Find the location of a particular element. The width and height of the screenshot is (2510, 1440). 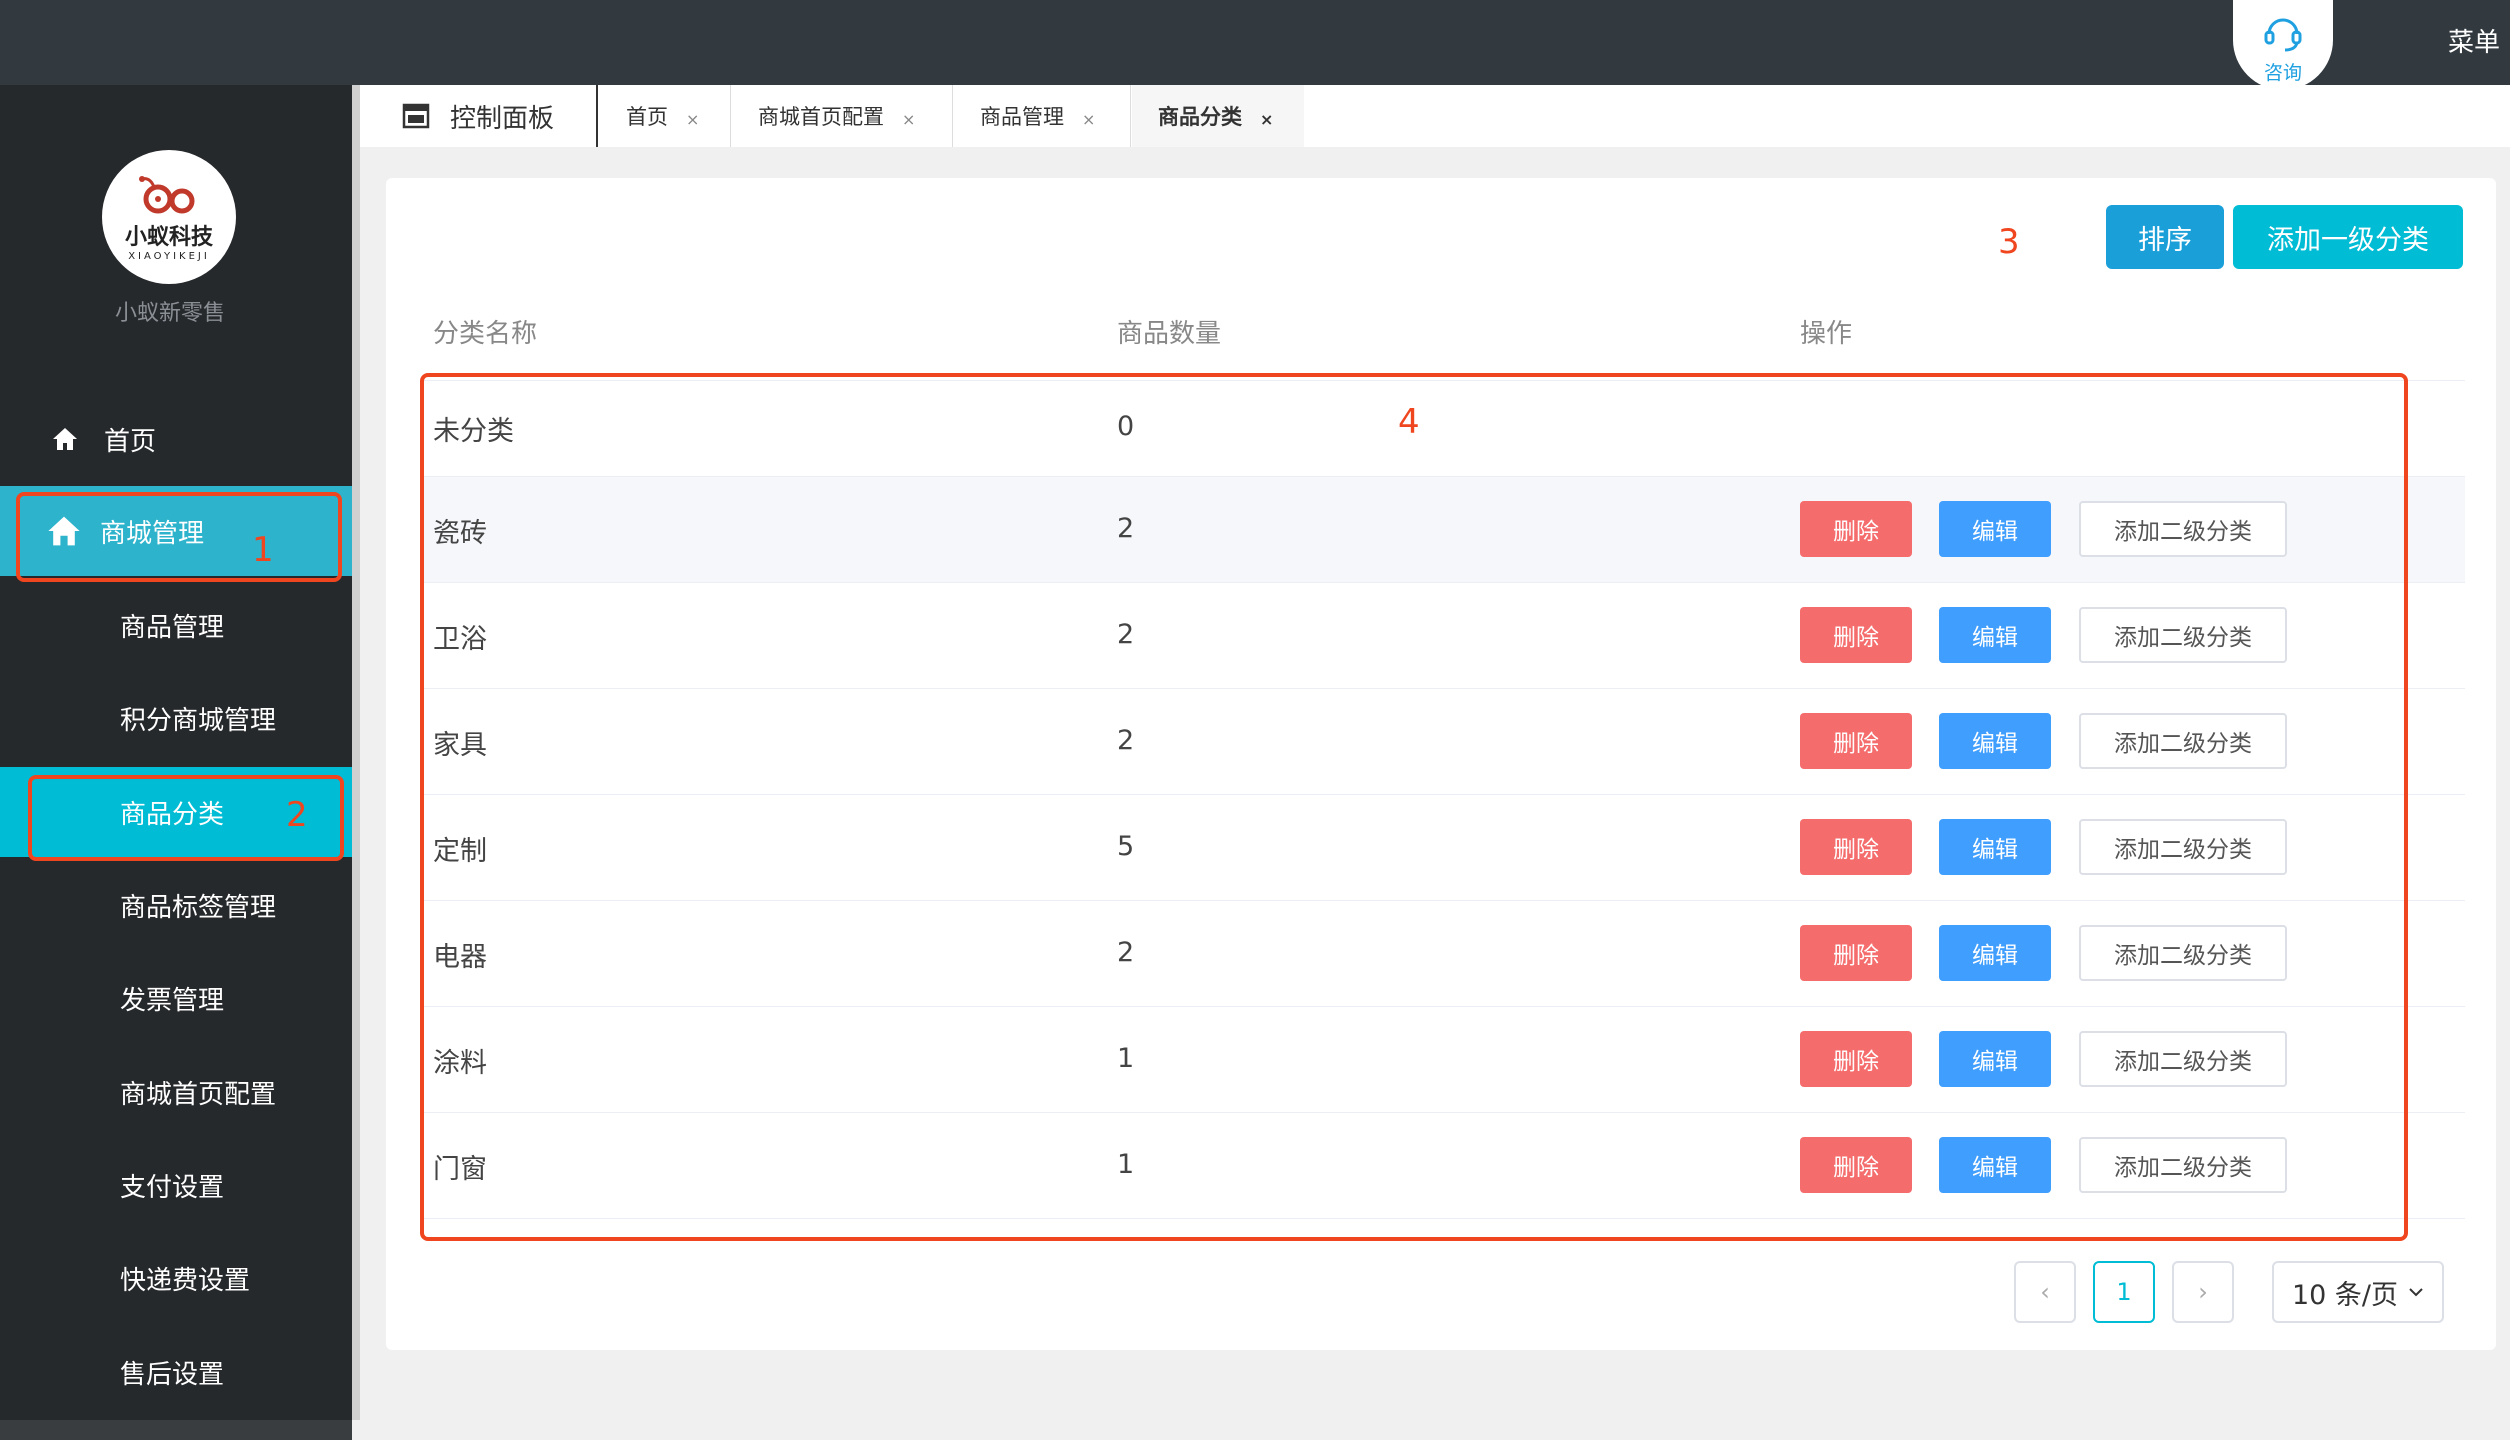

next-page-button: › is located at coordinates (2203, 1292).